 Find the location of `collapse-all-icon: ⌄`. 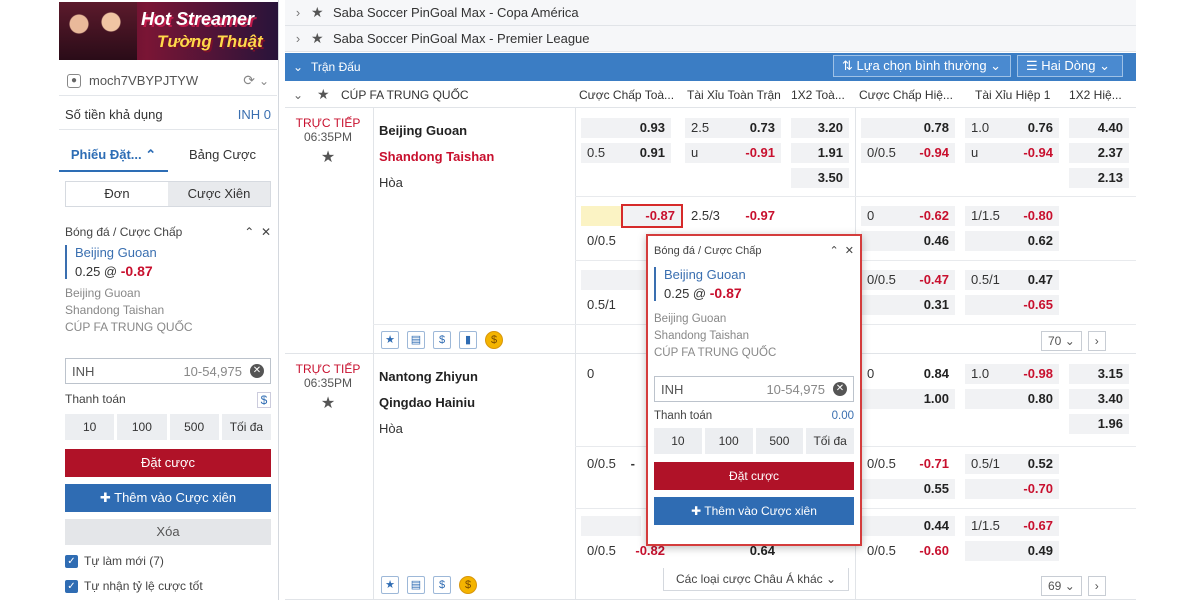

collapse-all-icon: ⌄ is located at coordinates (298, 67).